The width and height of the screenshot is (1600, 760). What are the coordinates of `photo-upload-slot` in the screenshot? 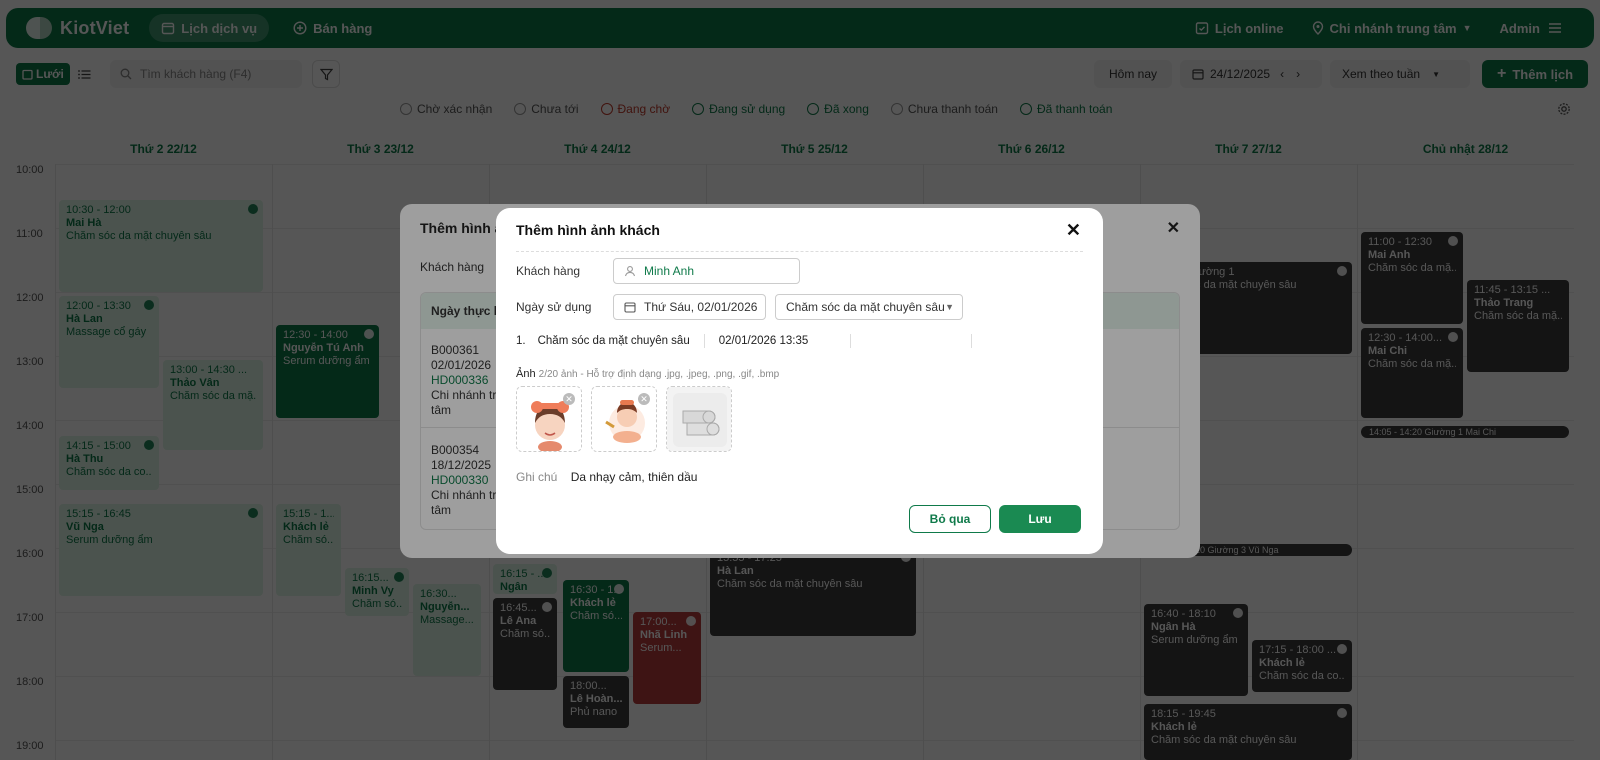 It's located at (699, 419).